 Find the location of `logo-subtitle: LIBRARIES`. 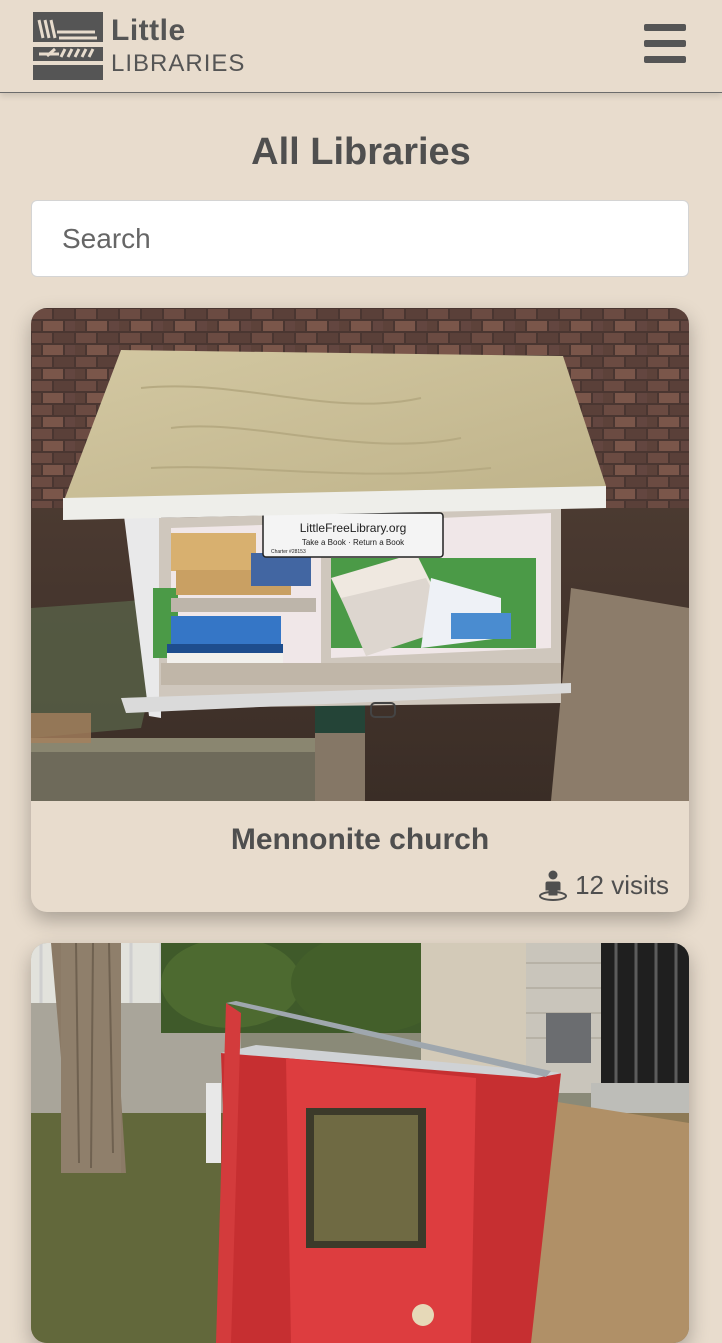

logo-subtitle: LIBRARIES is located at coordinates (178, 63).